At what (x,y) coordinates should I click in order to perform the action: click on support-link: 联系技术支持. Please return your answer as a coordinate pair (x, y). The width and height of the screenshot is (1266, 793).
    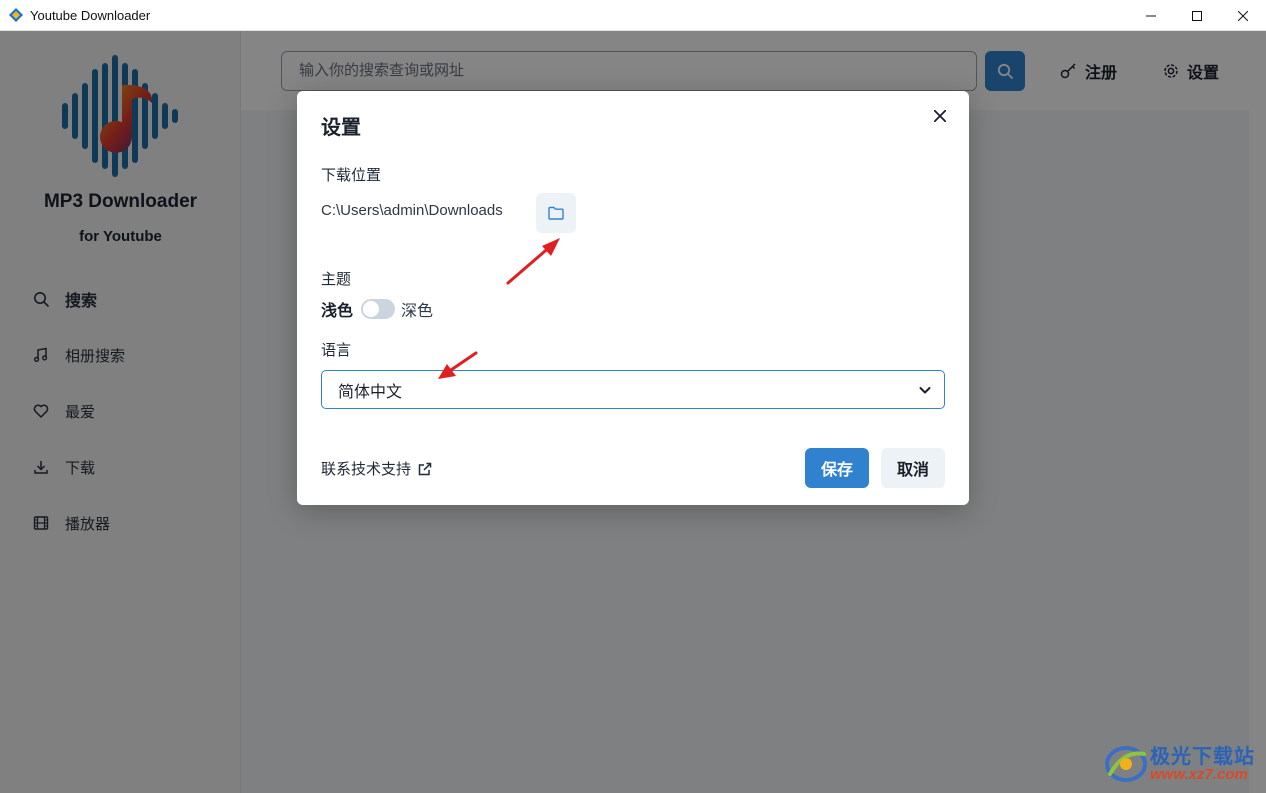
    Looking at the image, I should click on (376, 468).